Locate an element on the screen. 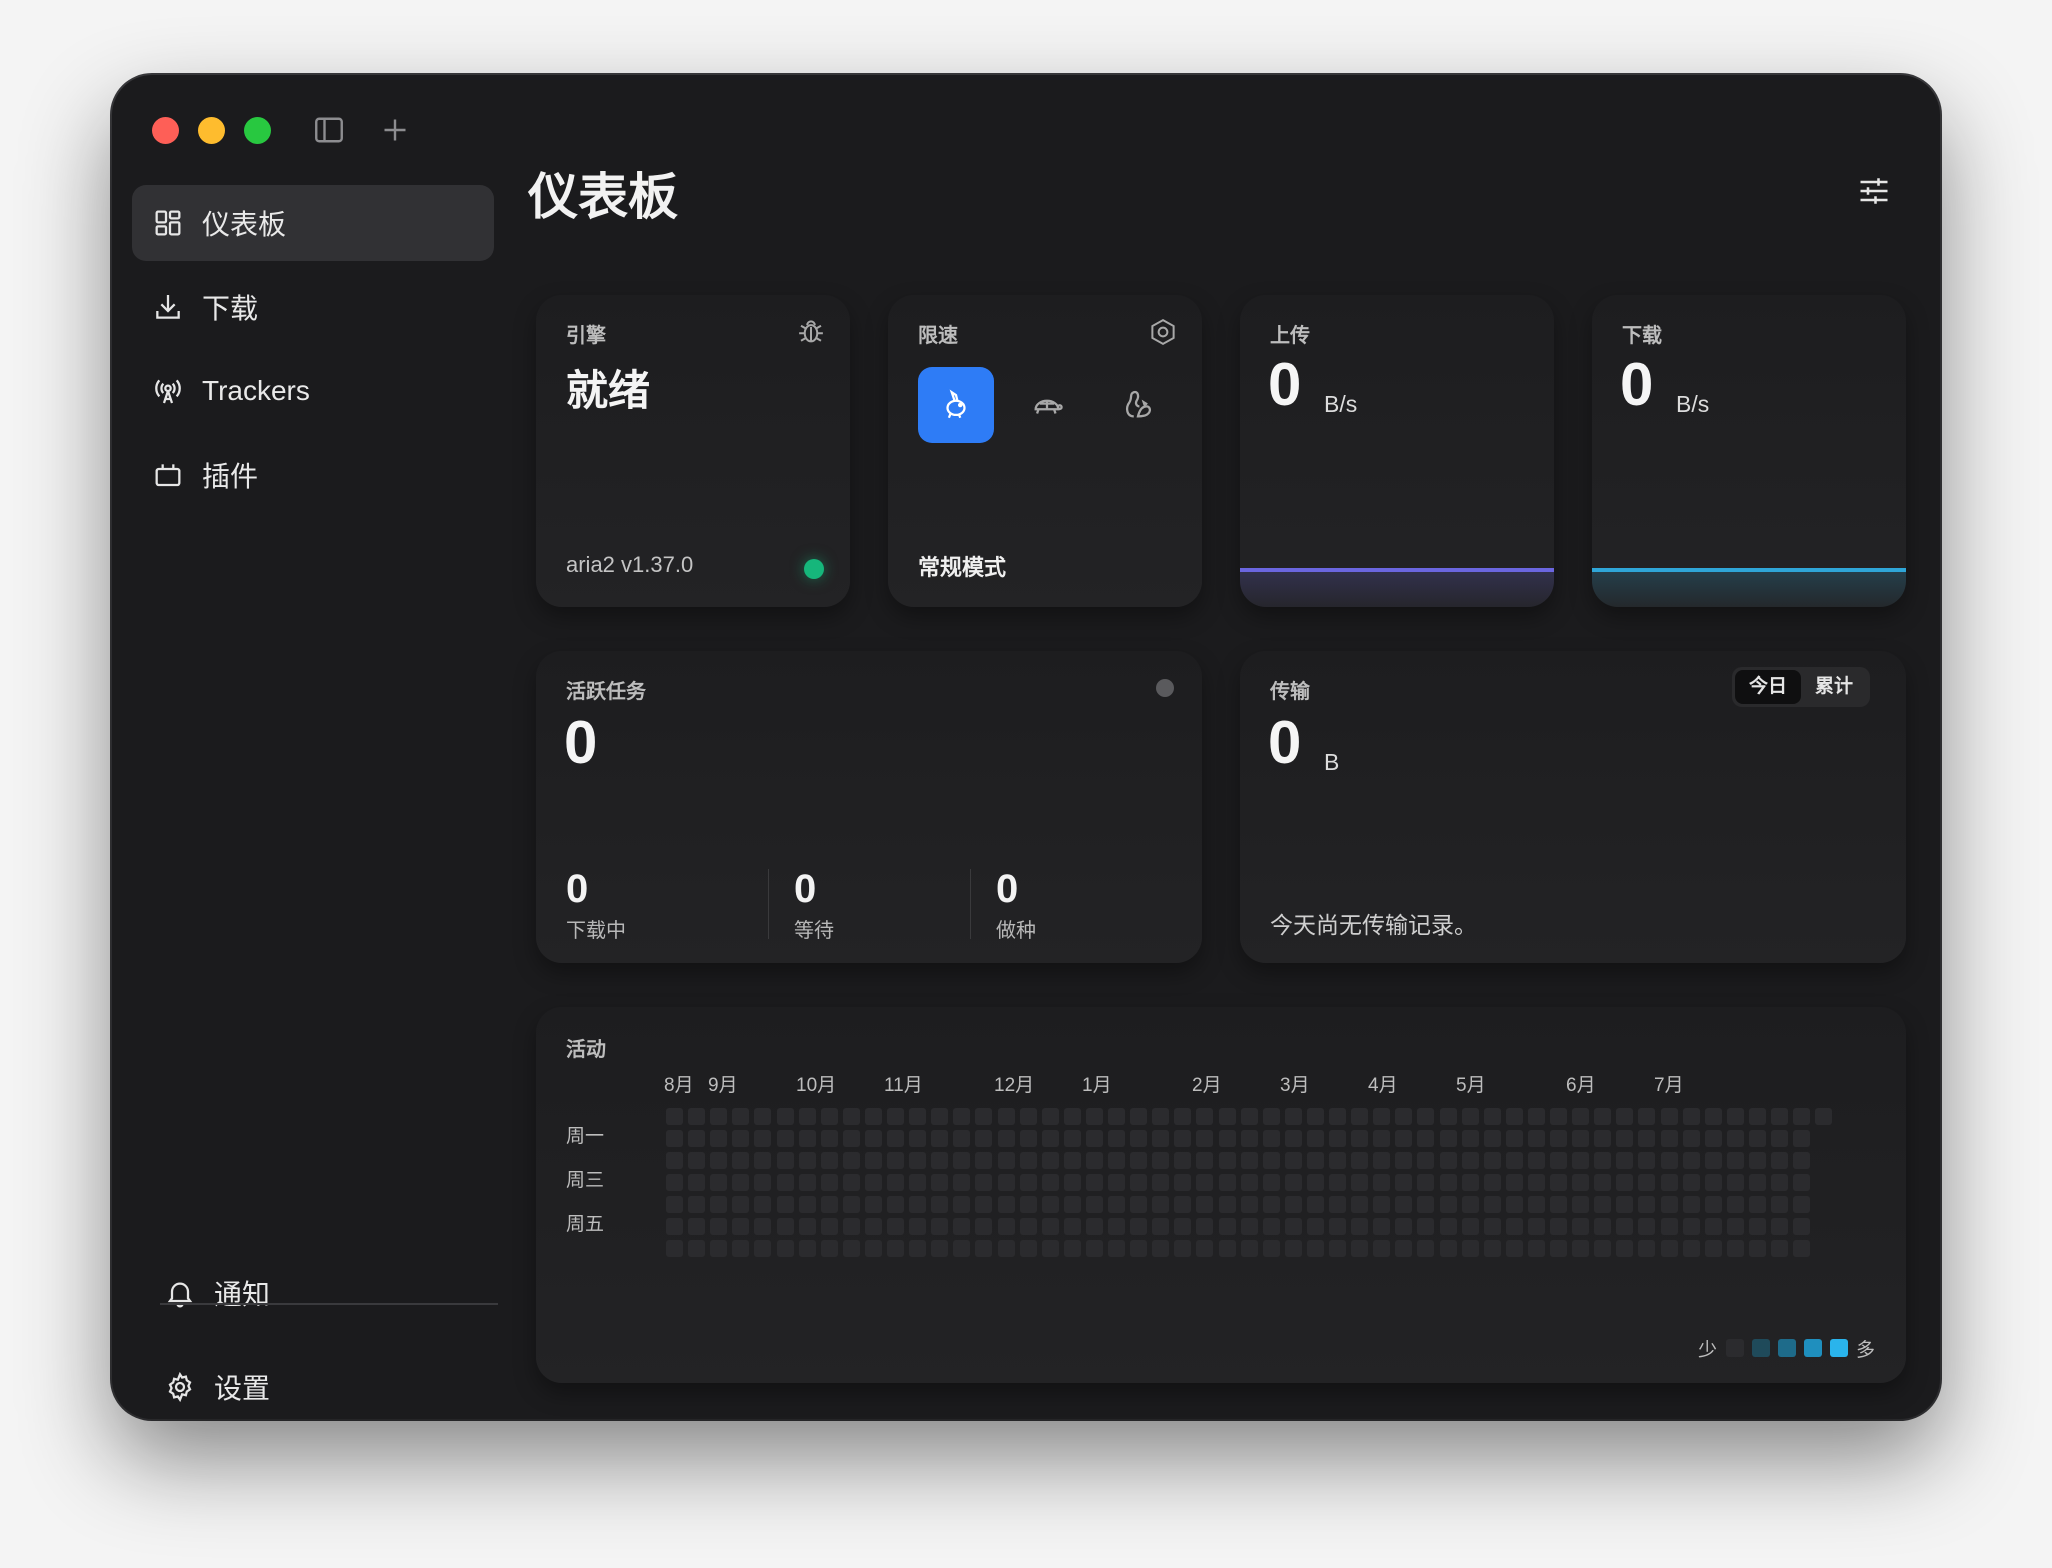  minimize-window-button is located at coordinates (211, 130).